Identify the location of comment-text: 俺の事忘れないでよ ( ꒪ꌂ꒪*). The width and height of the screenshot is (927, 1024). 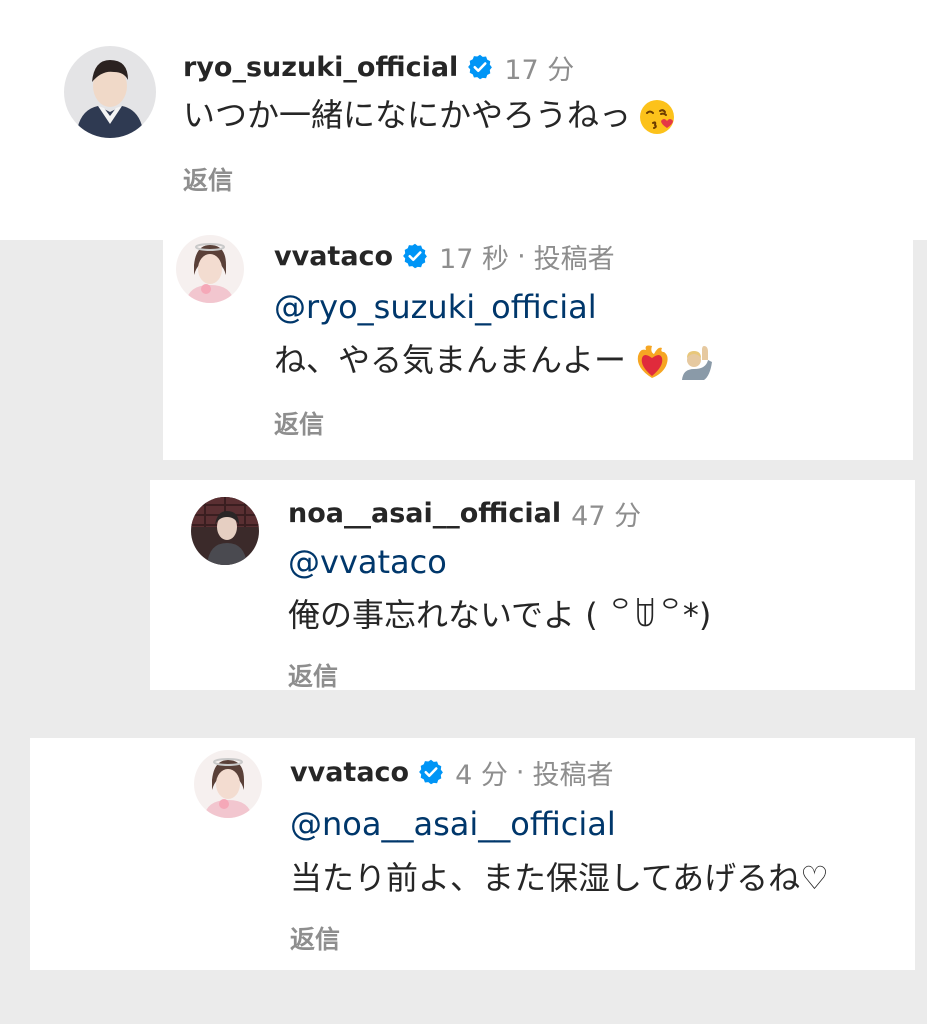
(499, 615).